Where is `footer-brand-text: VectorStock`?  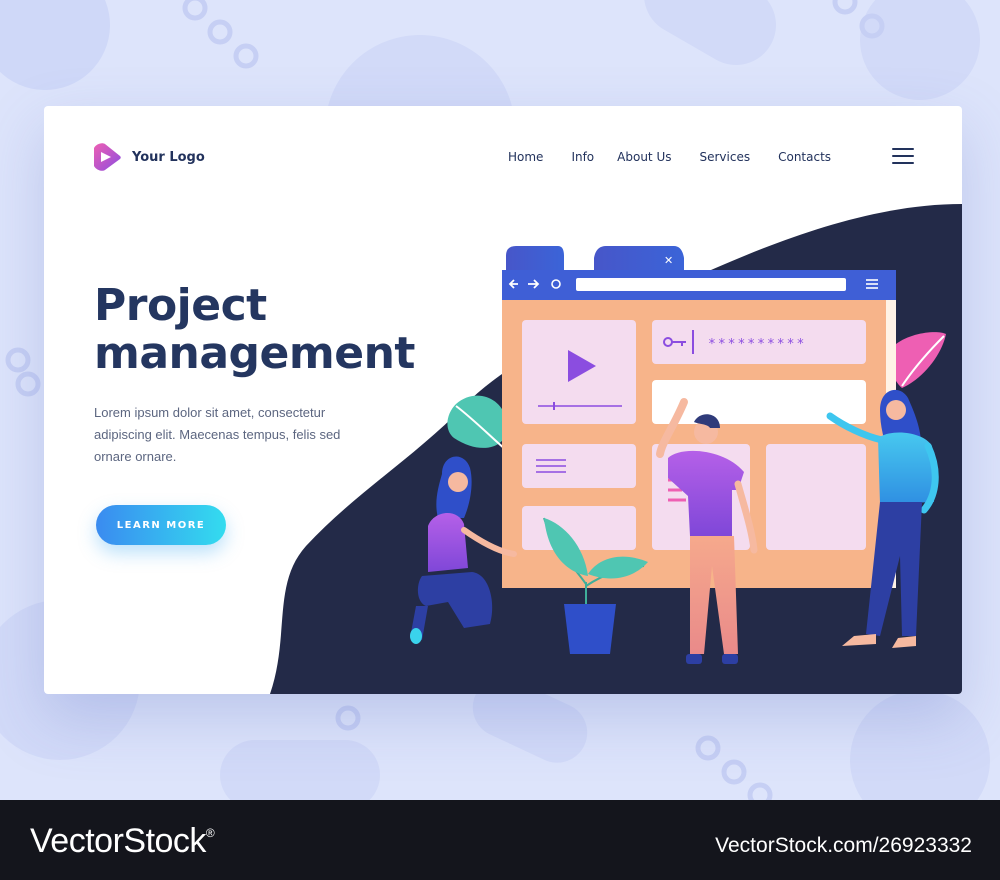
footer-brand-text: VectorStock is located at coordinates (118, 841).